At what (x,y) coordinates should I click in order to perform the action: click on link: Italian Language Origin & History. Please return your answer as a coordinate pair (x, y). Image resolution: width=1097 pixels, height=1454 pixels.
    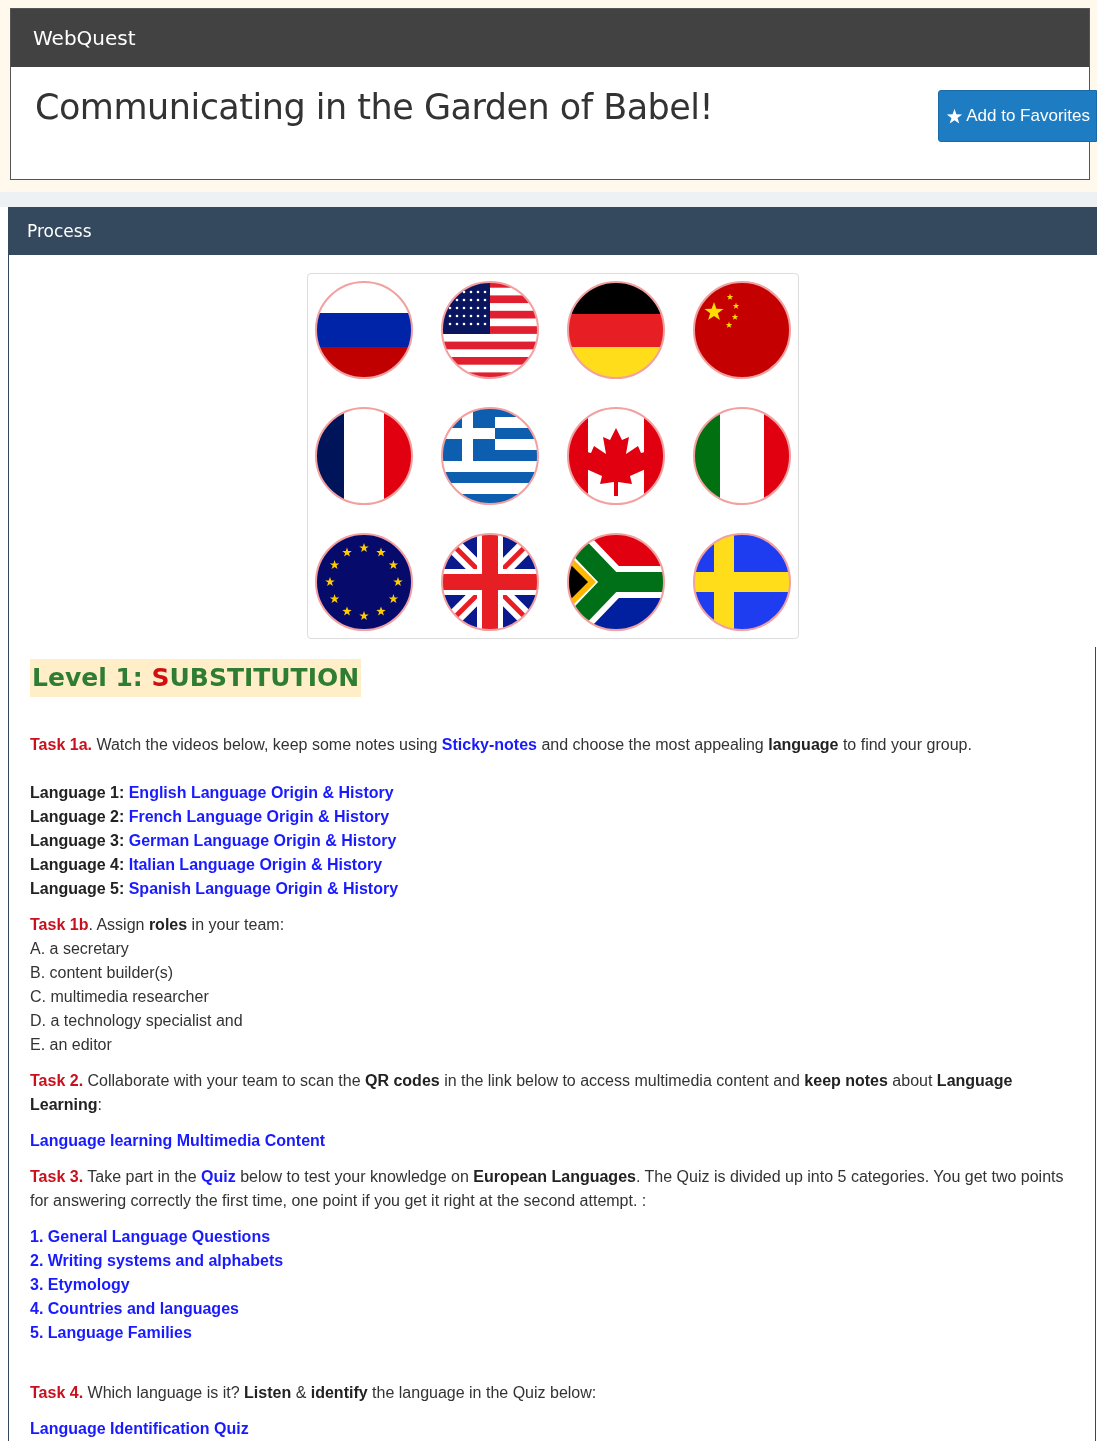
    Looking at the image, I should click on (255, 864).